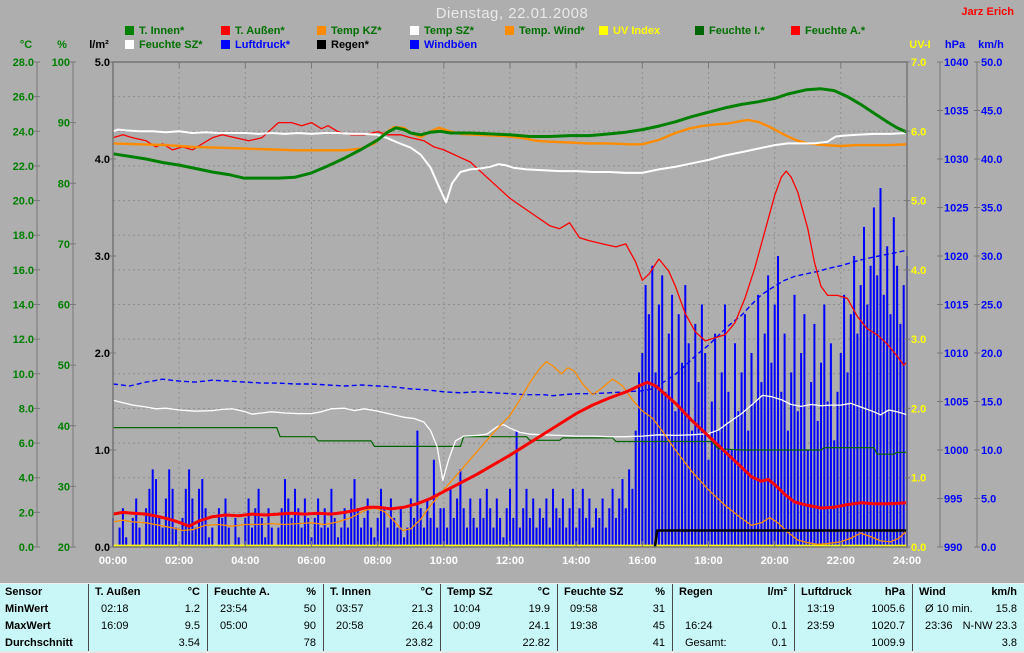 The image size is (1024, 653). Describe the element at coordinates (23, 132) in the screenshot. I see `y-axis-label: 24.0` at that location.